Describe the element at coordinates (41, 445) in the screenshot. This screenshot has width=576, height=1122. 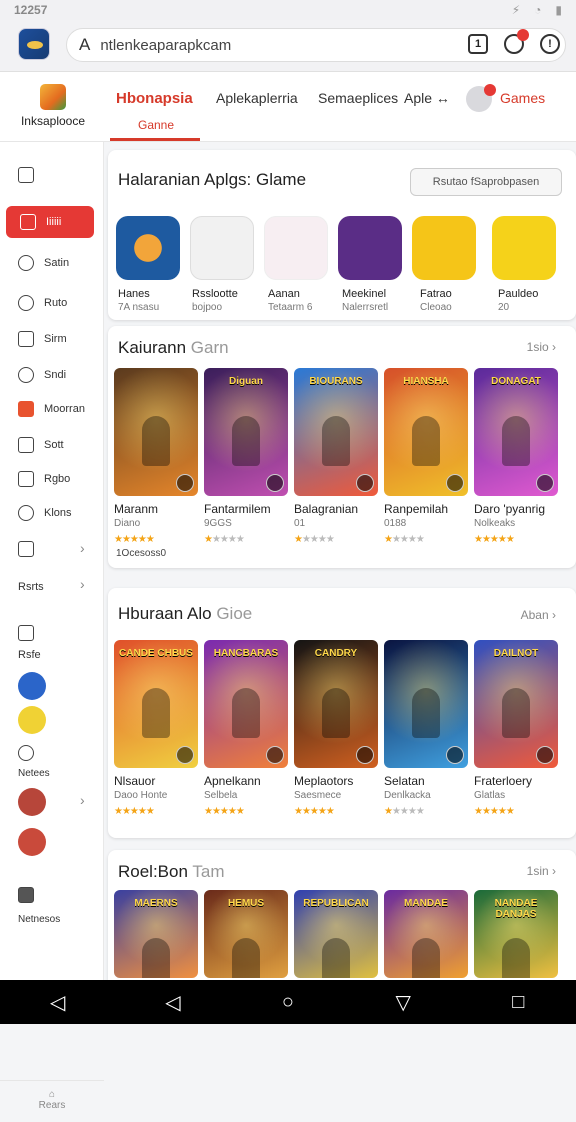
I see `sidebar-item-6: Sott` at that location.